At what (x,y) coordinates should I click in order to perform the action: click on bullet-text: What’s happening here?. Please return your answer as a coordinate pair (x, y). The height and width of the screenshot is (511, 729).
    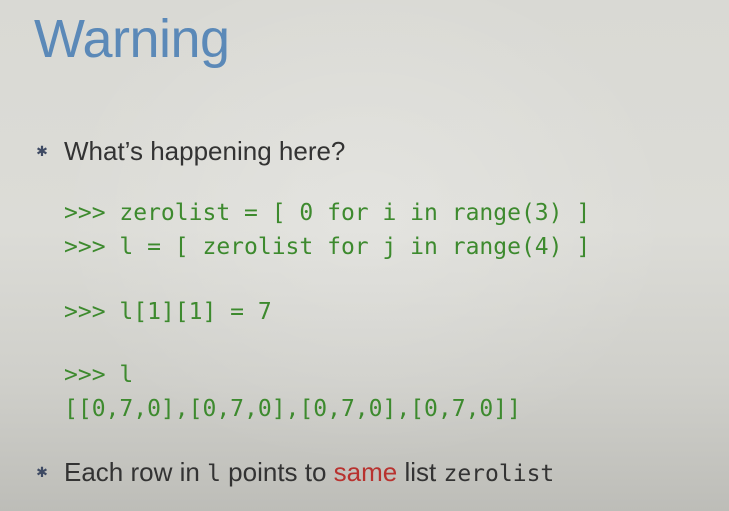
    Looking at the image, I should click on (205, 151).